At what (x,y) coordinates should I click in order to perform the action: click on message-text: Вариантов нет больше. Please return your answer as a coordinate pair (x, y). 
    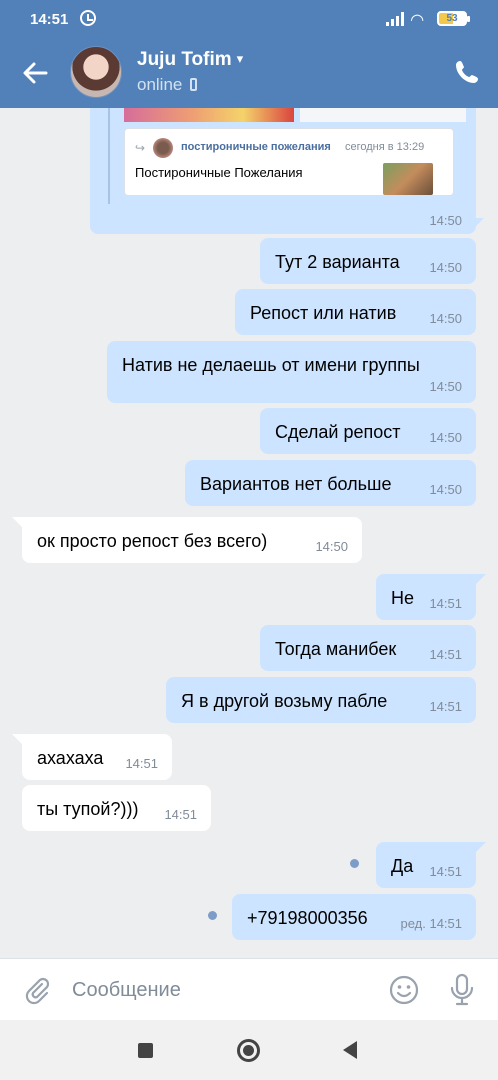
    Looking at the image, I should click on (296, 484).